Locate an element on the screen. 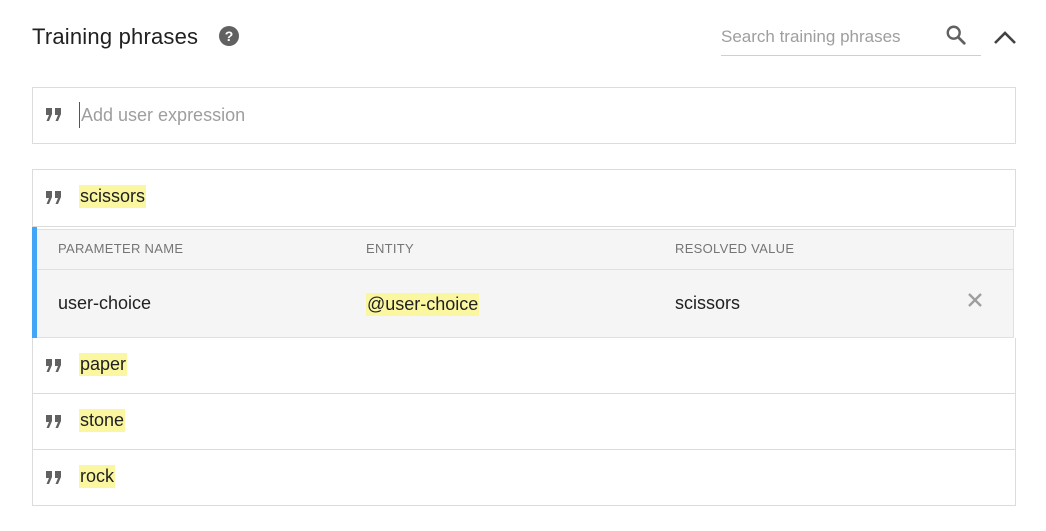 The width and height of the screenshot is (1046, 531). add-user-expression-row is located at coordinates (524, 115).